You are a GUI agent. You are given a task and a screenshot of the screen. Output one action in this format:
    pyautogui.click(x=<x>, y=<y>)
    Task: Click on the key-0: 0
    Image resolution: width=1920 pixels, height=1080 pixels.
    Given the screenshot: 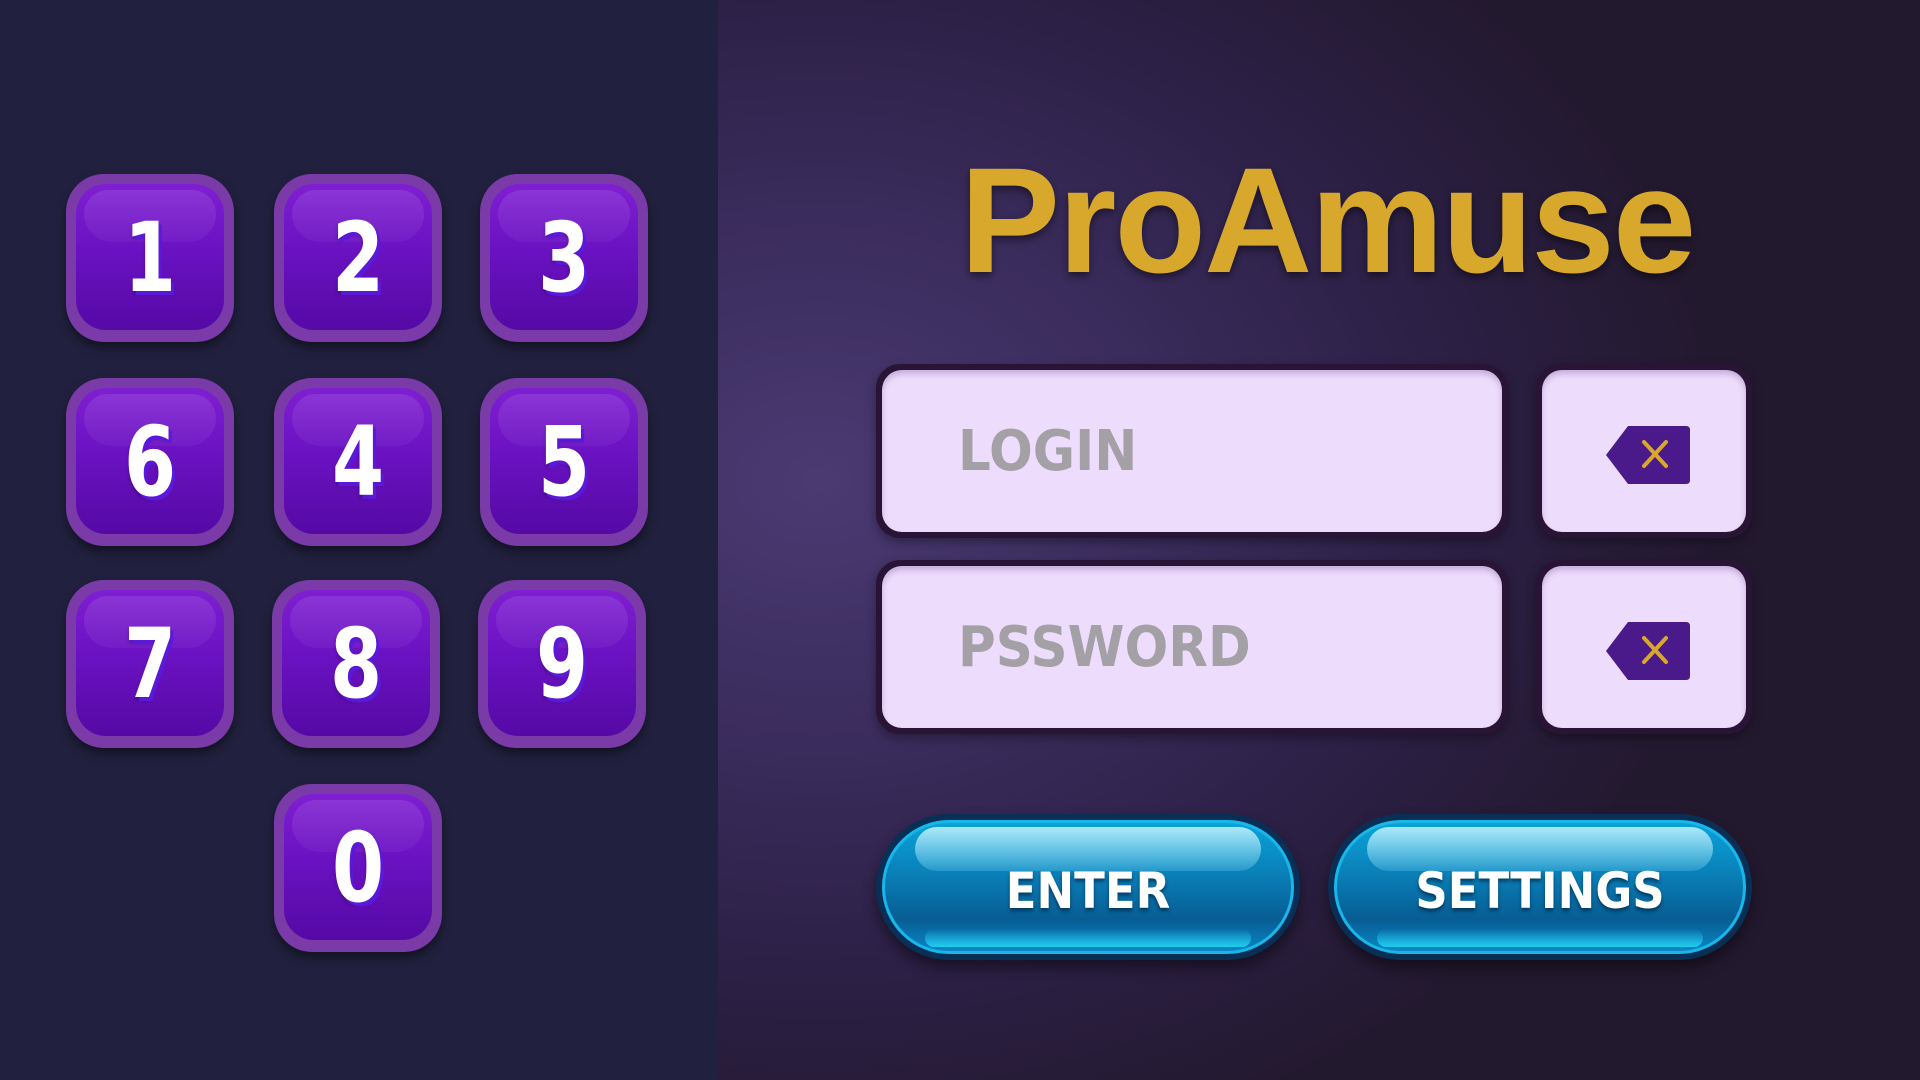 What is the action you would take?
    pyautogui.click(x=358, y=868)
    